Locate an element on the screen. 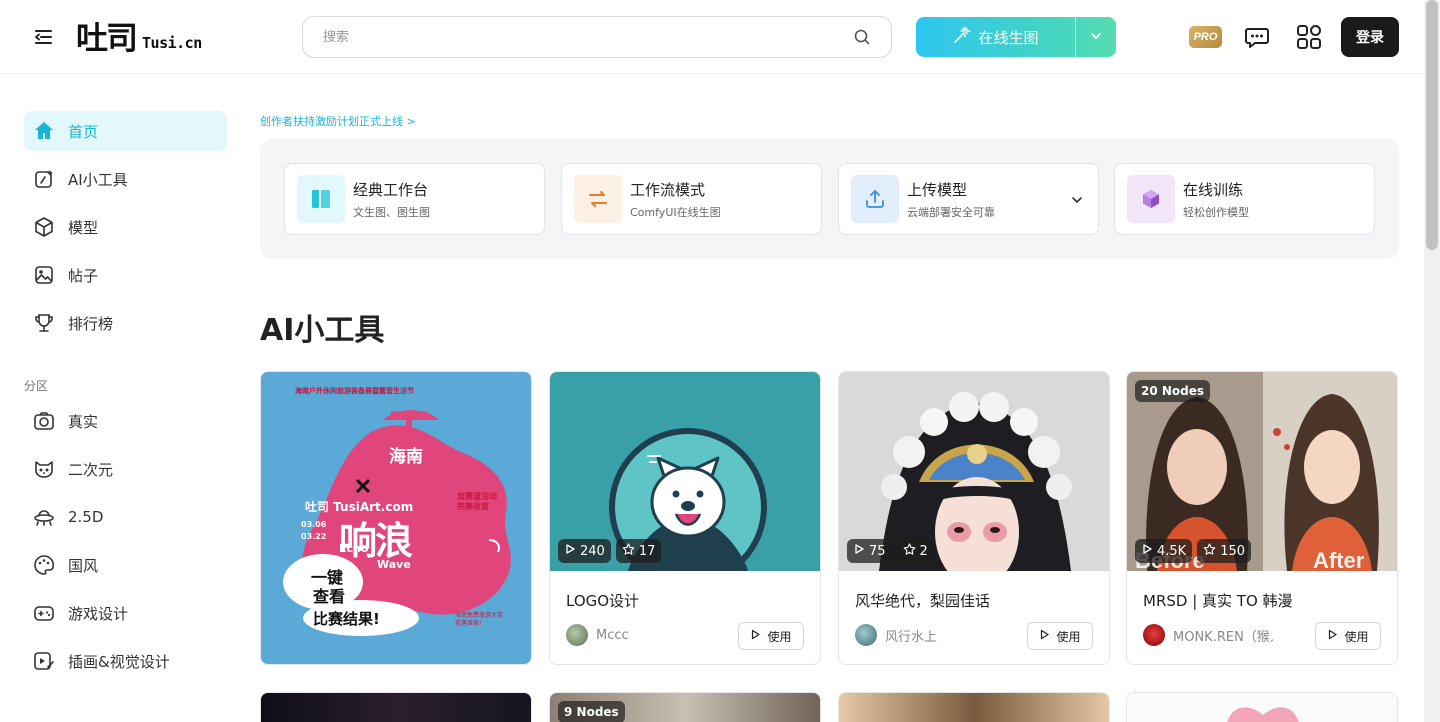  star-count: 2 is located at coordinates (915, 551).